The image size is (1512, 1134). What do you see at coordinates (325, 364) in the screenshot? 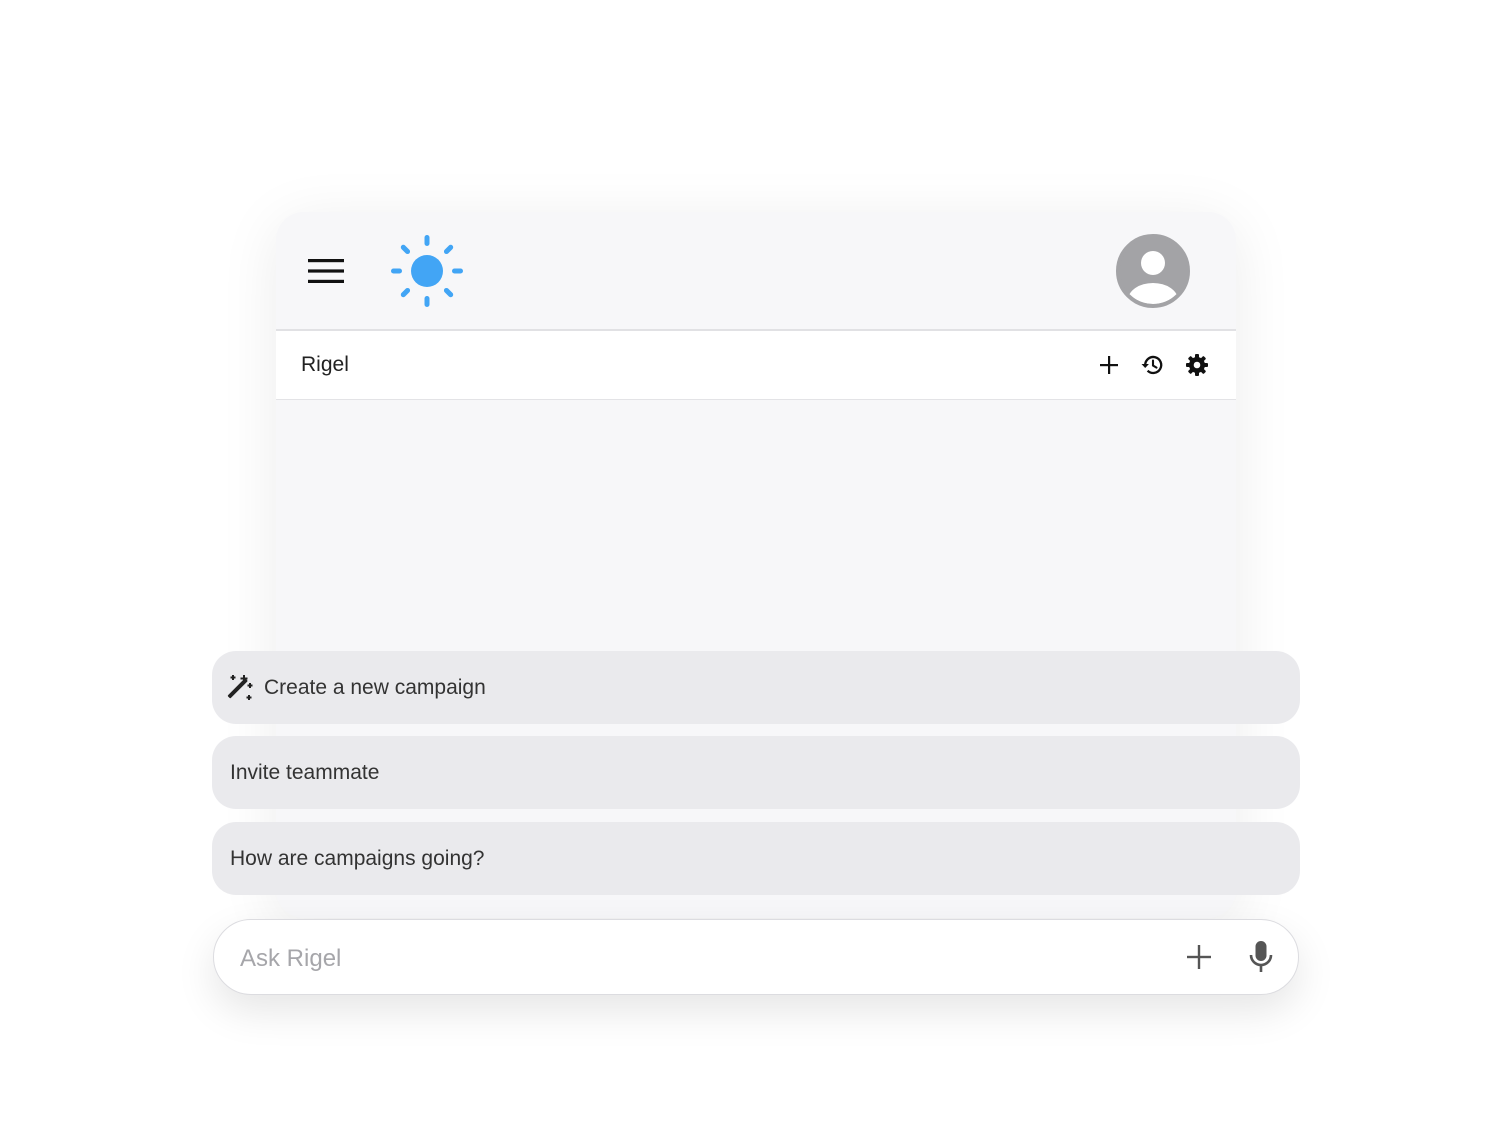
I see `assistant-title: Rigel` at bounding box center [325, 364].